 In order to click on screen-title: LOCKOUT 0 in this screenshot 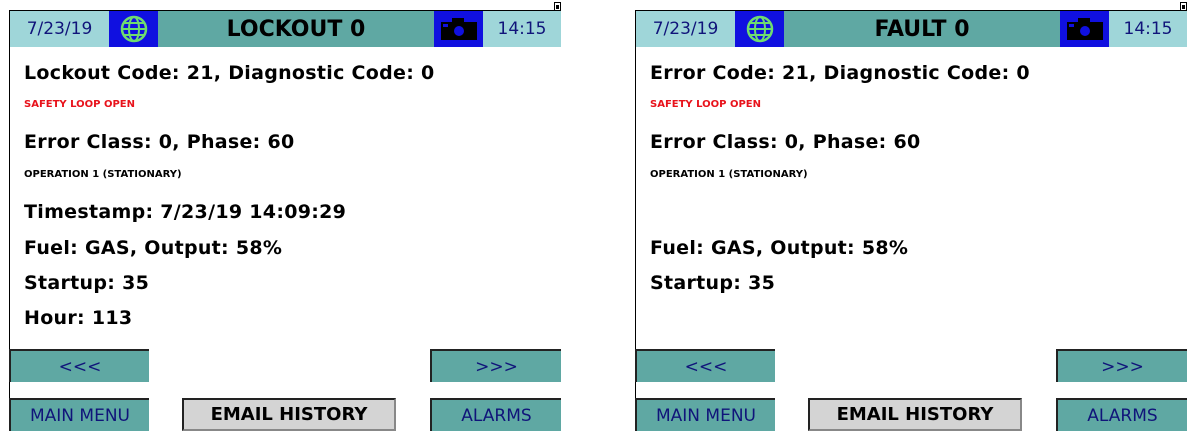, I will do `click(296, 29)`.